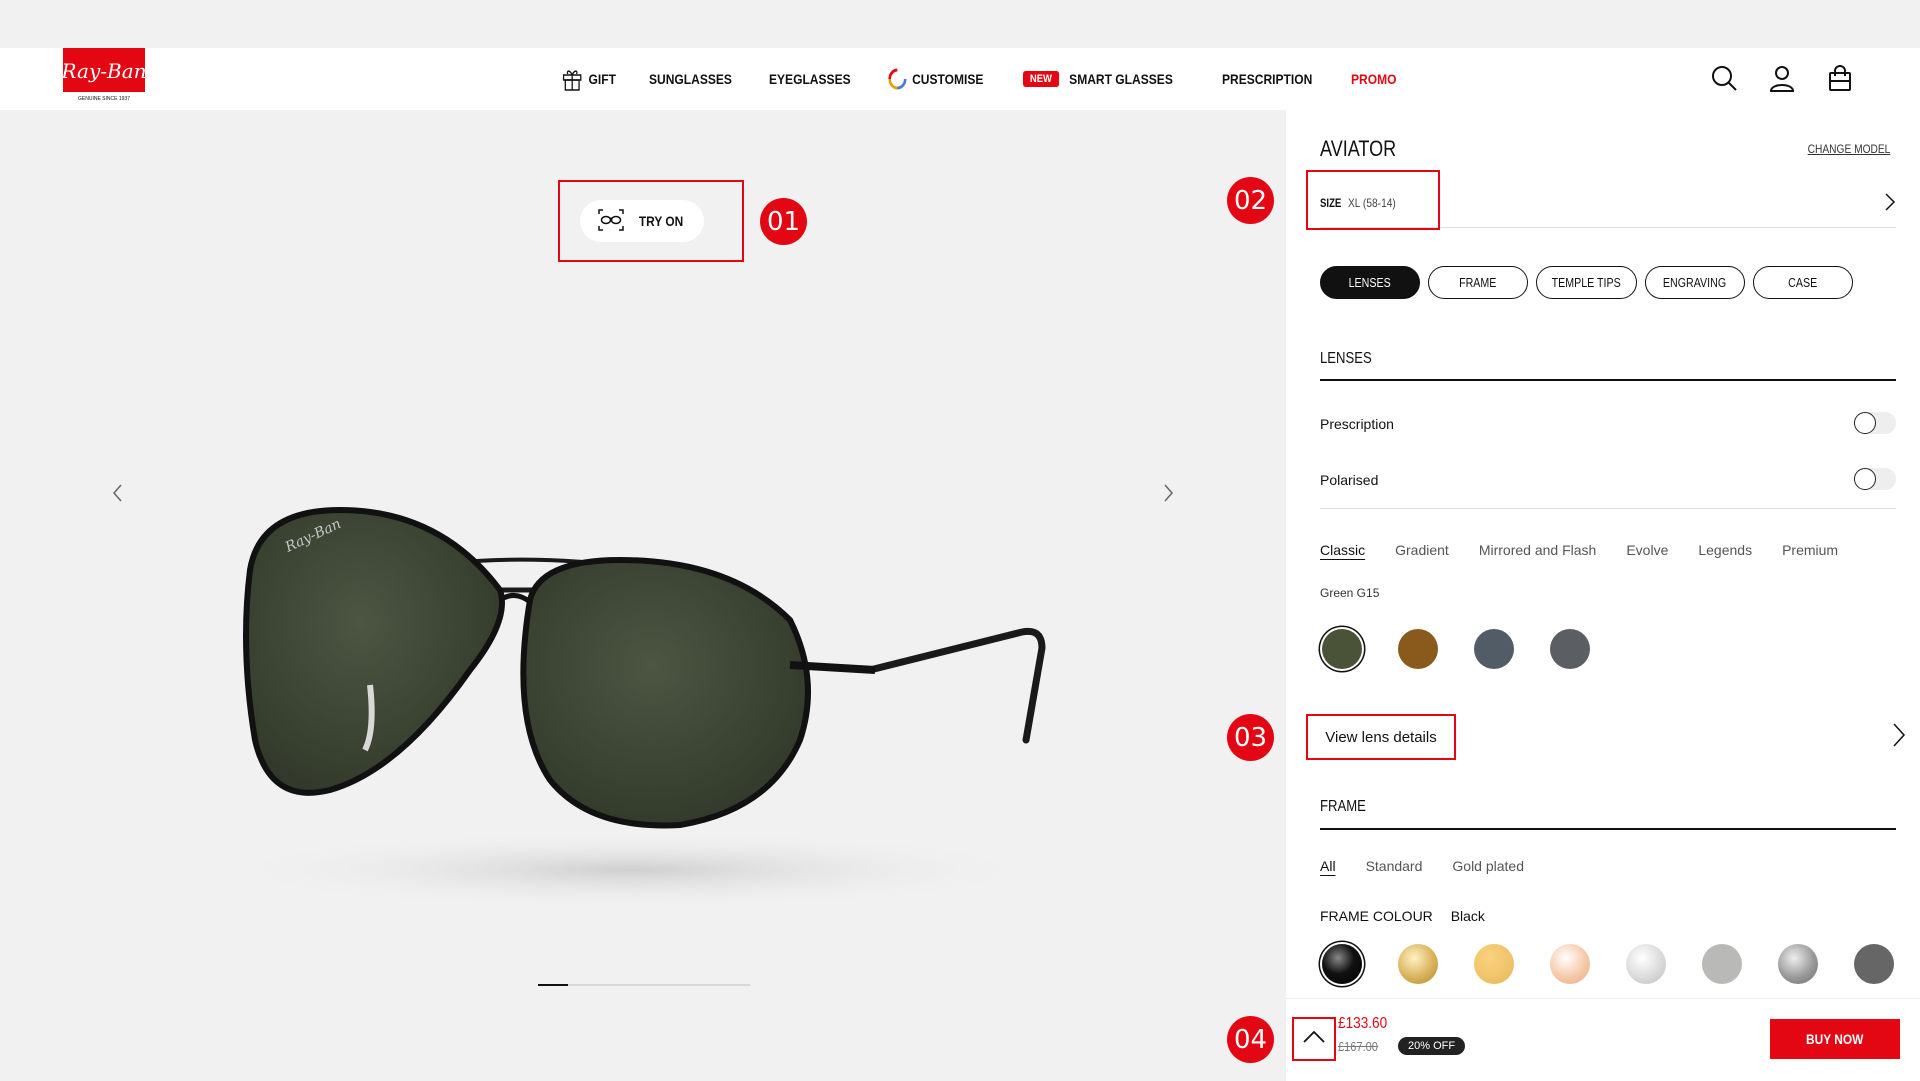  Describe the element at coordinates (690, 79) in the screenshot. I see `nav-sunglasses: SUNGLASSES` at that location.